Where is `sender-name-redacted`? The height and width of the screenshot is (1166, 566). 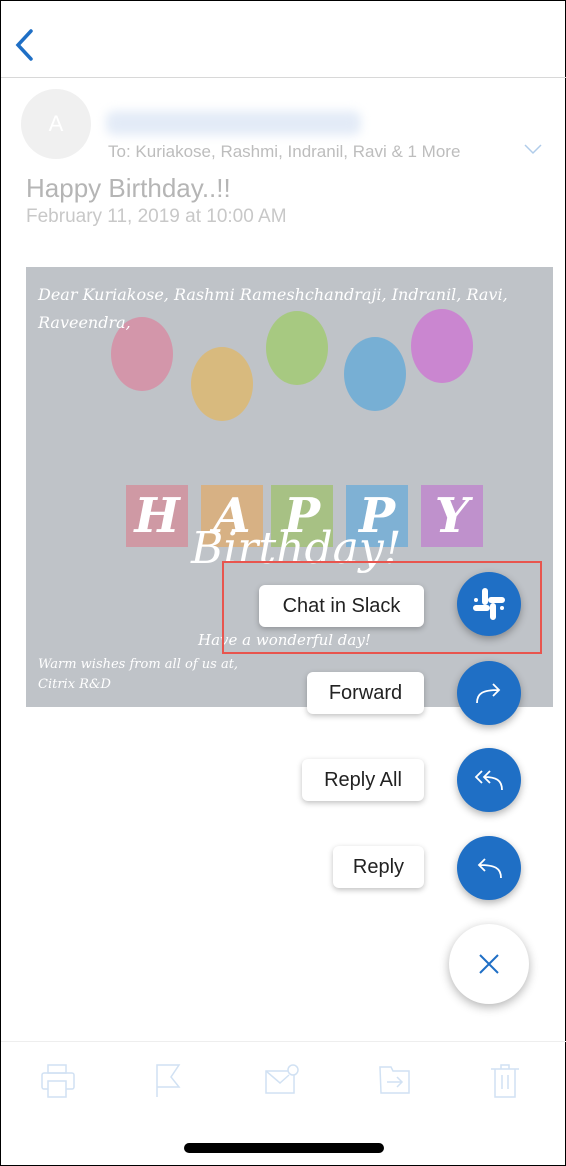 sender-name-redacted is located at coordinates (233, 123).